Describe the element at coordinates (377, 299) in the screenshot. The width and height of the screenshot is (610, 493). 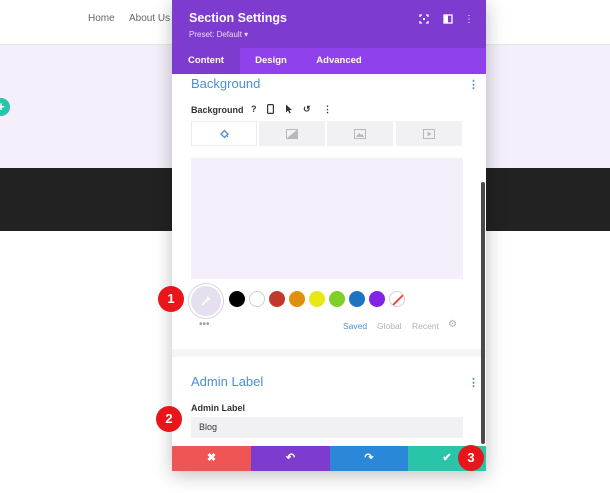
I see `swatch-purple` at that location.